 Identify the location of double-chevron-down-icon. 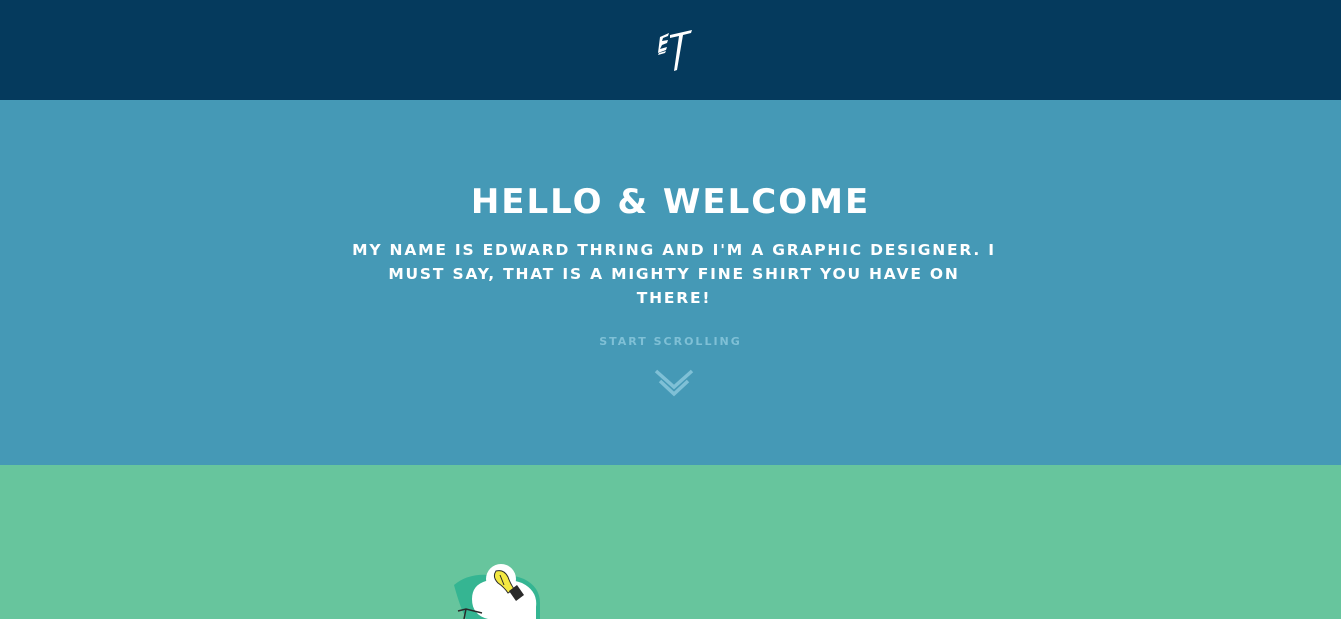
(674, 384).